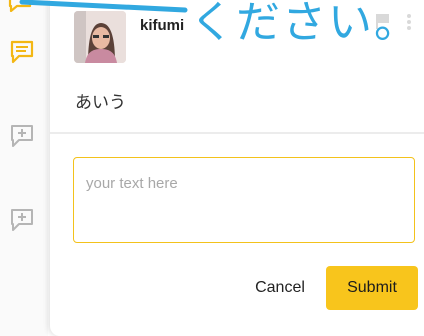  What do you see at coordinates (103, 6) in the screenshot?
I see `annotation-arrow` at bounding box center [103, 6].